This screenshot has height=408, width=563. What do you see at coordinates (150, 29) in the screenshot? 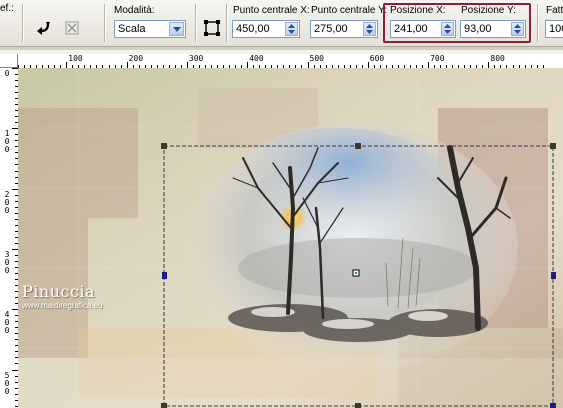
I see `mode-select: Scala` at bounding box center [150, 29].